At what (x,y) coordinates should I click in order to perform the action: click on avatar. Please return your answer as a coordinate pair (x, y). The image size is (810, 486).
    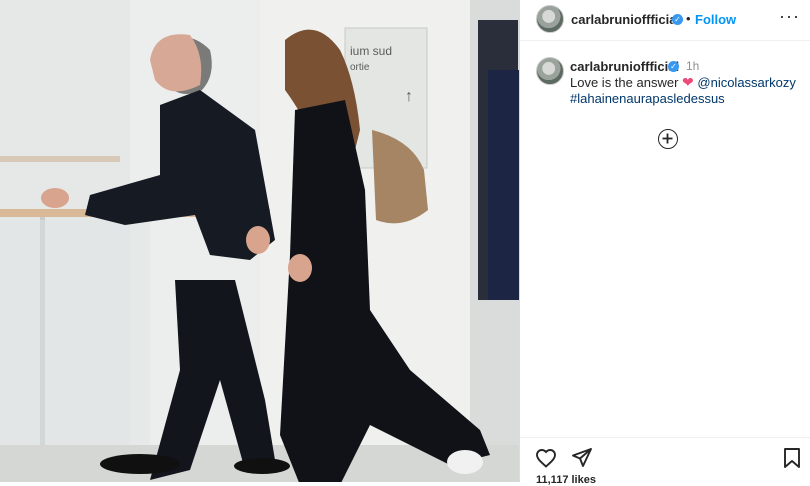
    Looking at the image, I should click on (550, 19).